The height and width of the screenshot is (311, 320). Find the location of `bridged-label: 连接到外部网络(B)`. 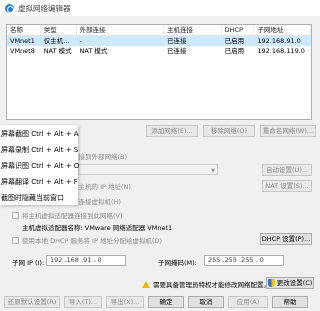

bridged-label: 连接到外部网络(B) is located at coordinates (100, 157).